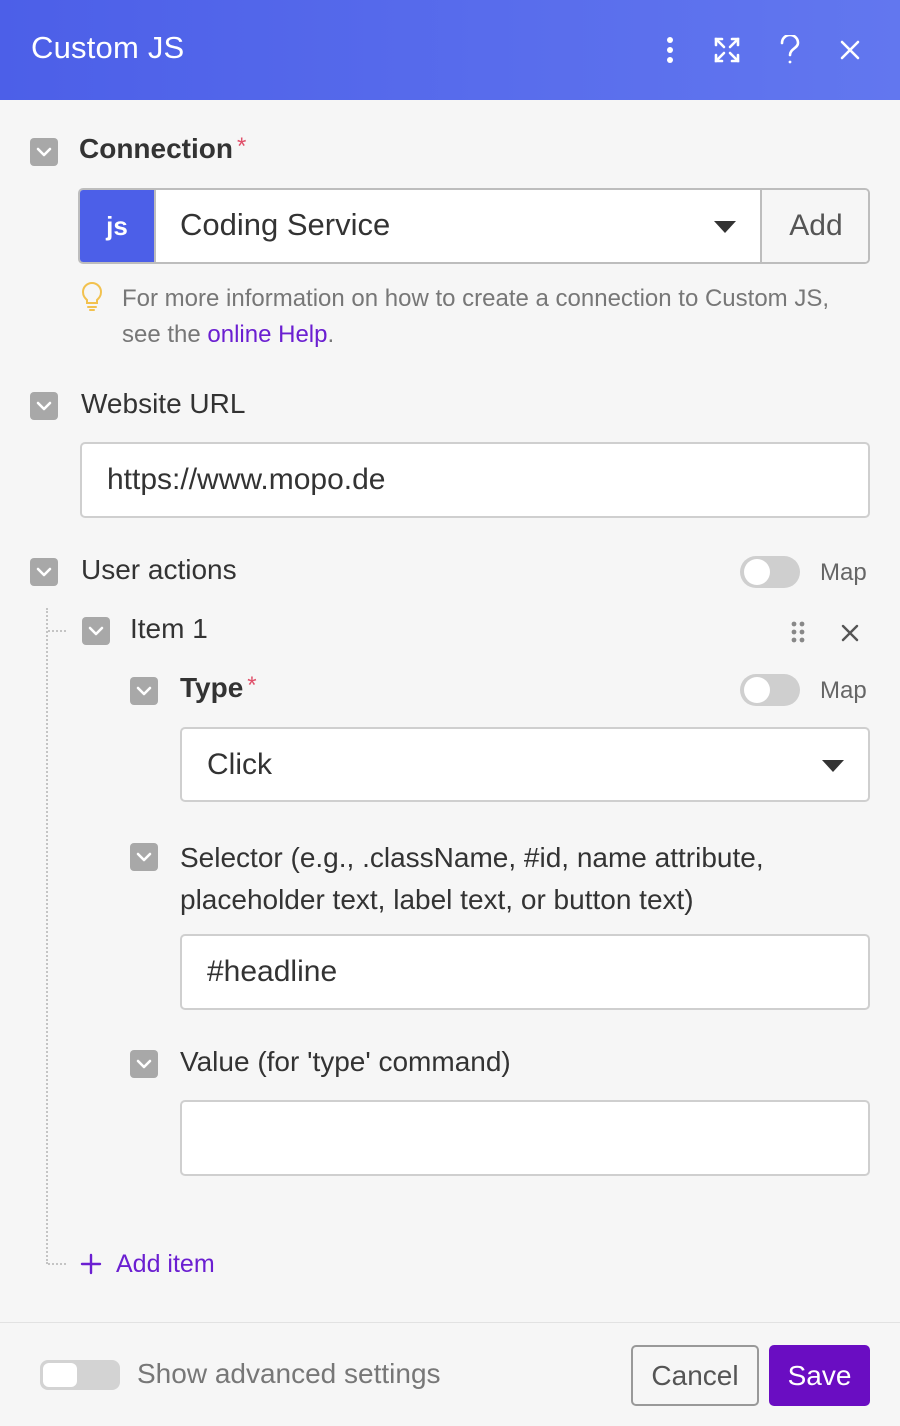 The image size is (900, 1426). Describe the element at coordinates (246, 479) in the screenshot. I see `website-url-value: https://www.mopo.de` at that location.